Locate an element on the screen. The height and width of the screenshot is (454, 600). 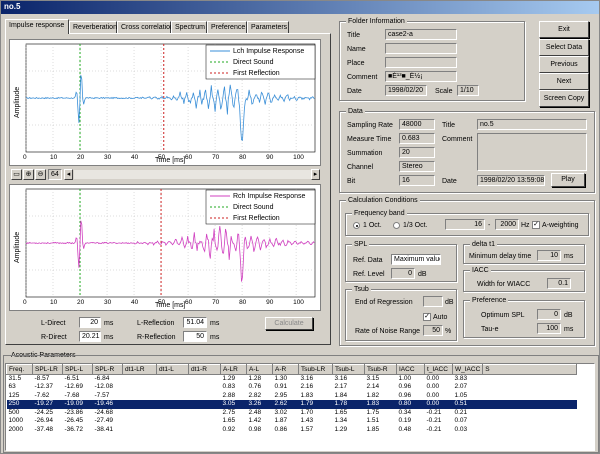
table-cell: -27.49 is located at coordinates (103, 421).